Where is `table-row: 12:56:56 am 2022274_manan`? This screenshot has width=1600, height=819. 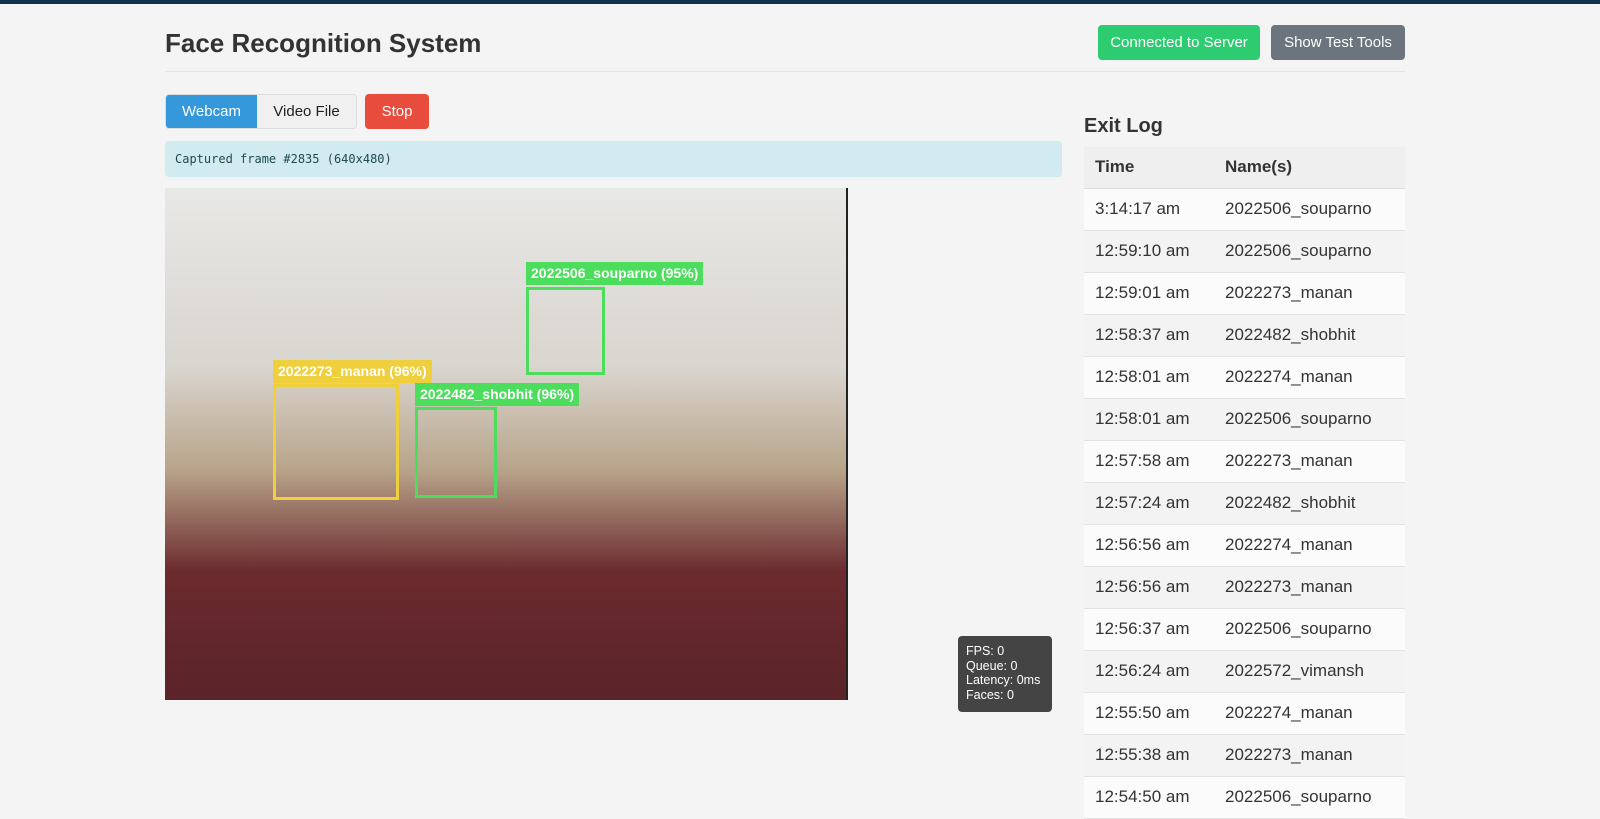 table-row: 12:56:56 am 2022274_manan is located at coordinates (1244, 545).